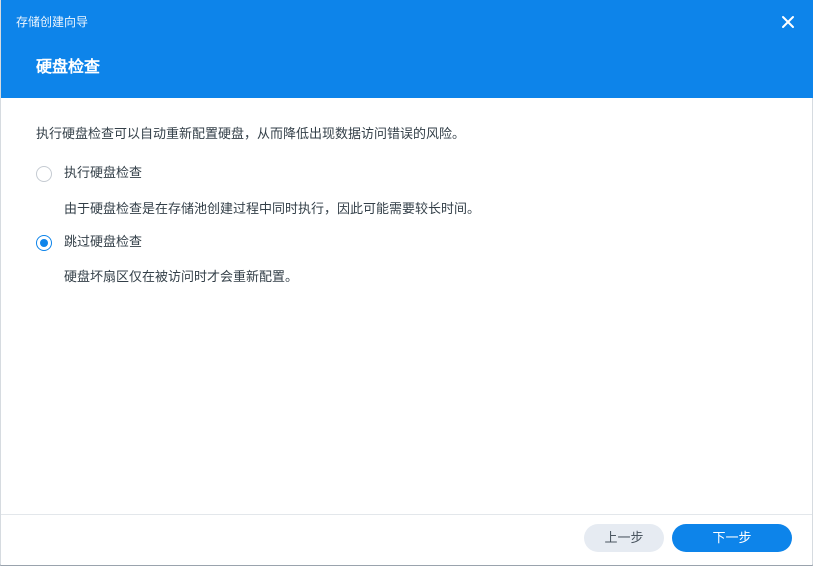 The height and width of the screenshot is (566, 813). I want to click on close-icon, so click(788, 22).